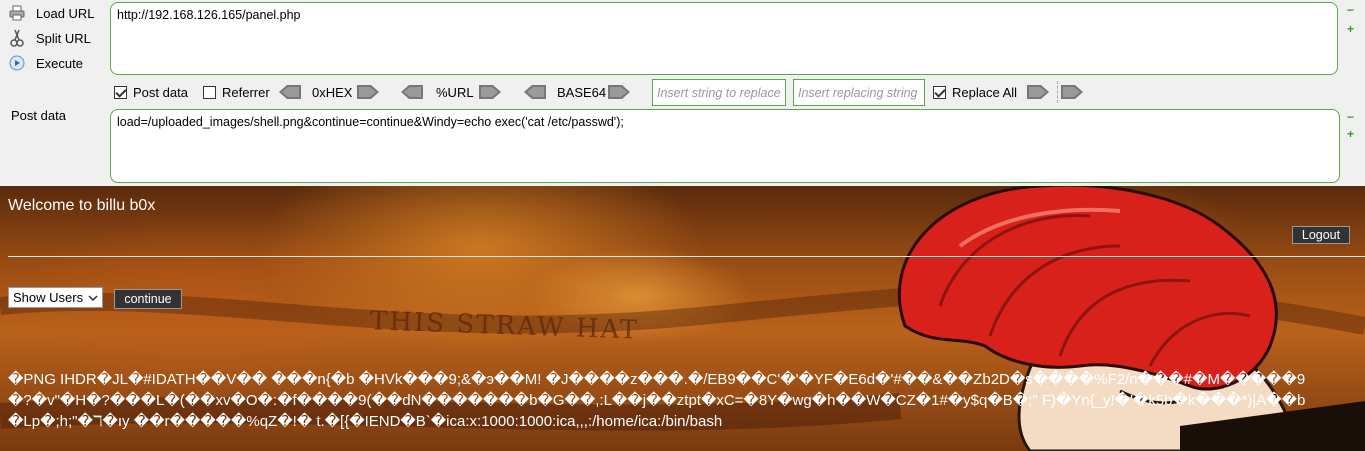 The width and height of the screenshot is (1365, 451). I want to click on url-decode-arrow-icon, so click(412, 92).